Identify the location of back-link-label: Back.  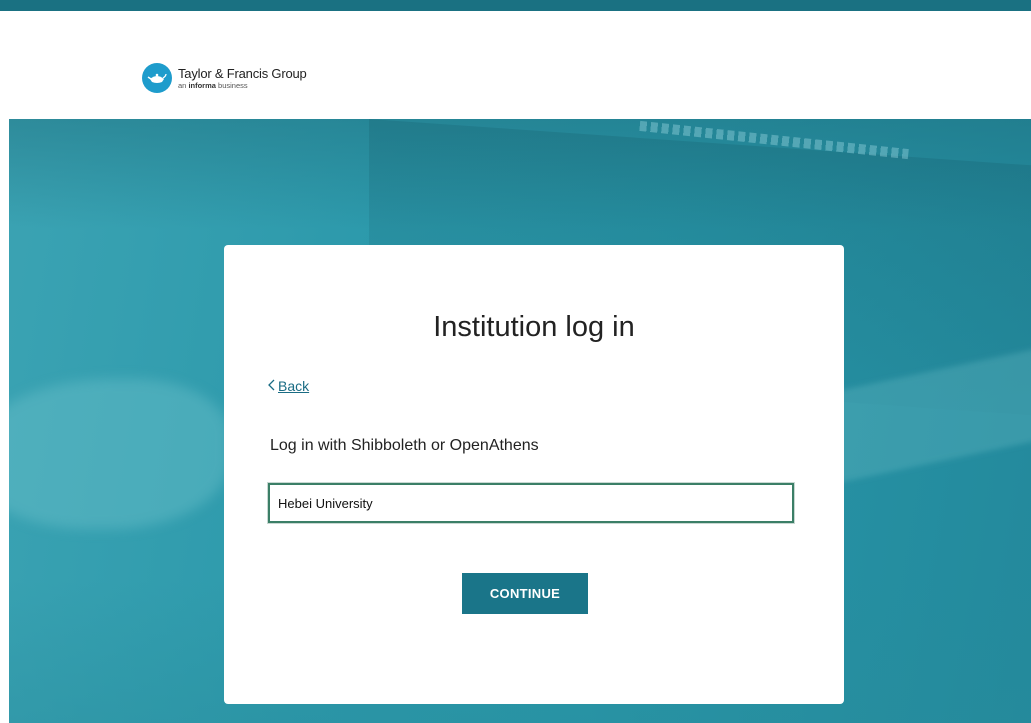
(294, 386).